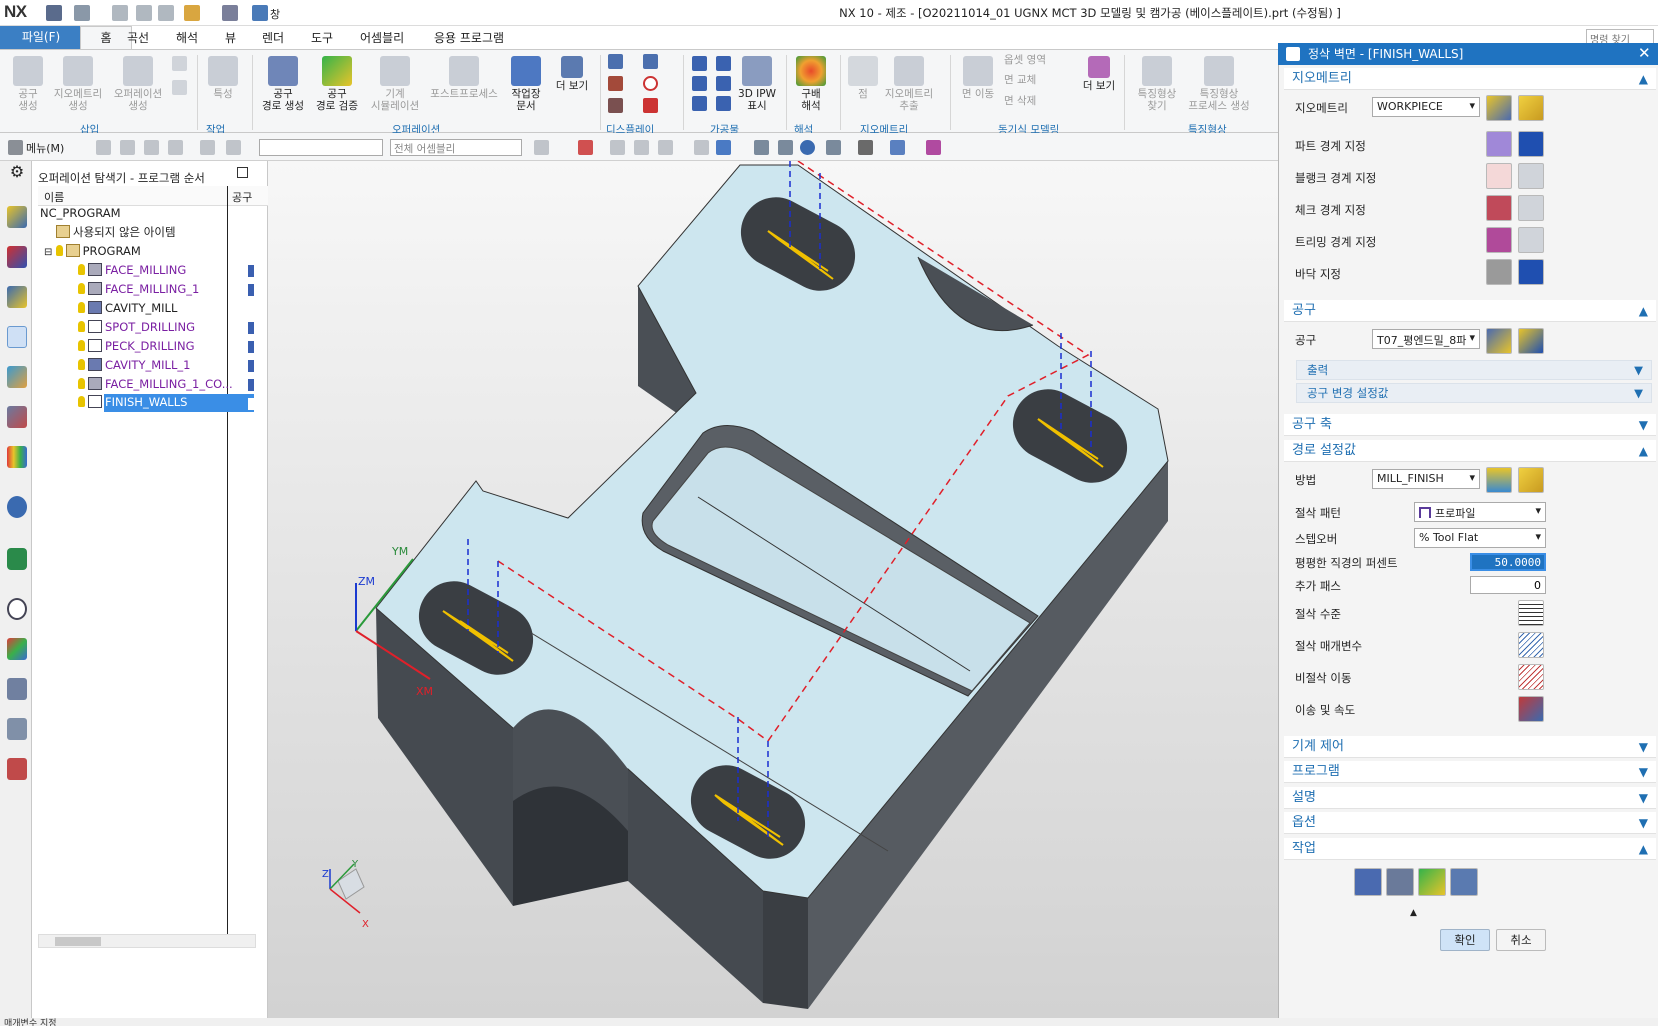 Image resolution: width=1658 pixels, height=1026 pixels. What do you see at coordinates (260, 13) in the screenshot?
I see `window-icon` at bounding box center [260, 13].